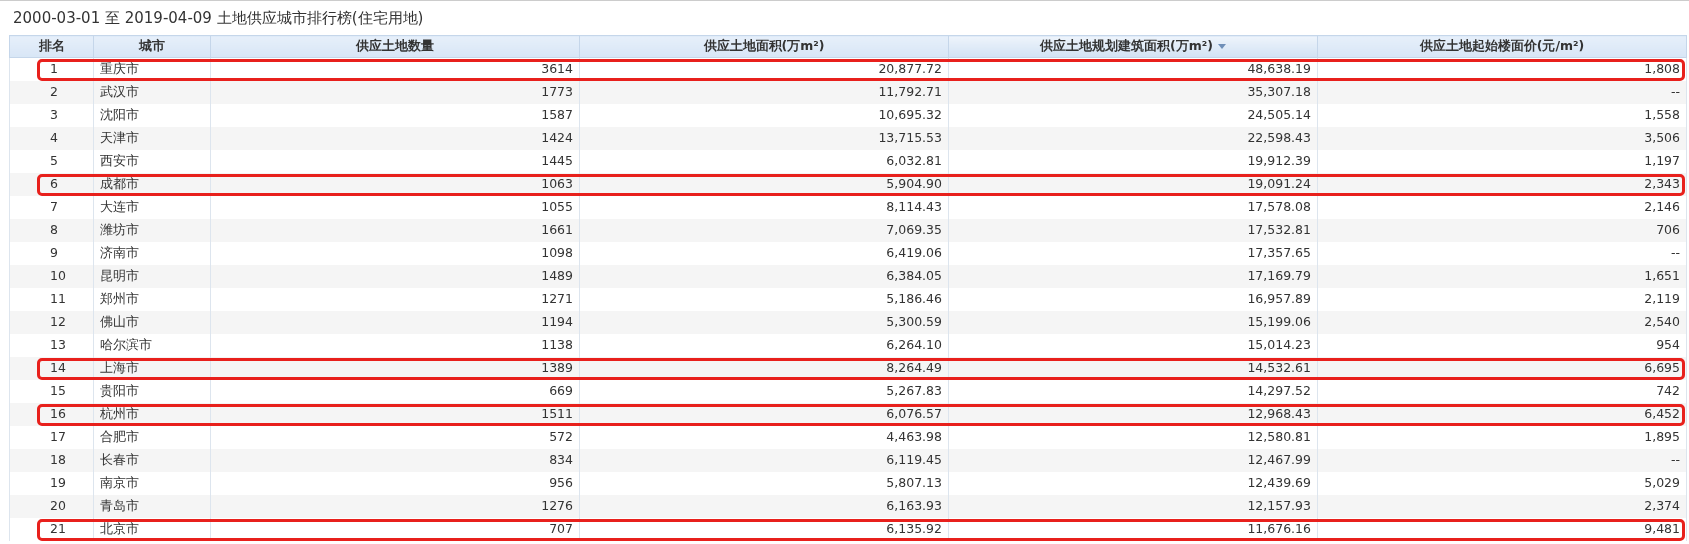 Image resolution: width=1689 pixels, height=544 pixels. I want to click on rank-cell: 7, so click(51, 207).